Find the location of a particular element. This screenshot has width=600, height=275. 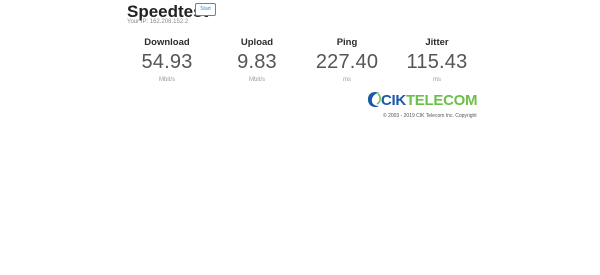

download-metric: Download 54.93 Mbit/s is located at coordinates (167, 60).